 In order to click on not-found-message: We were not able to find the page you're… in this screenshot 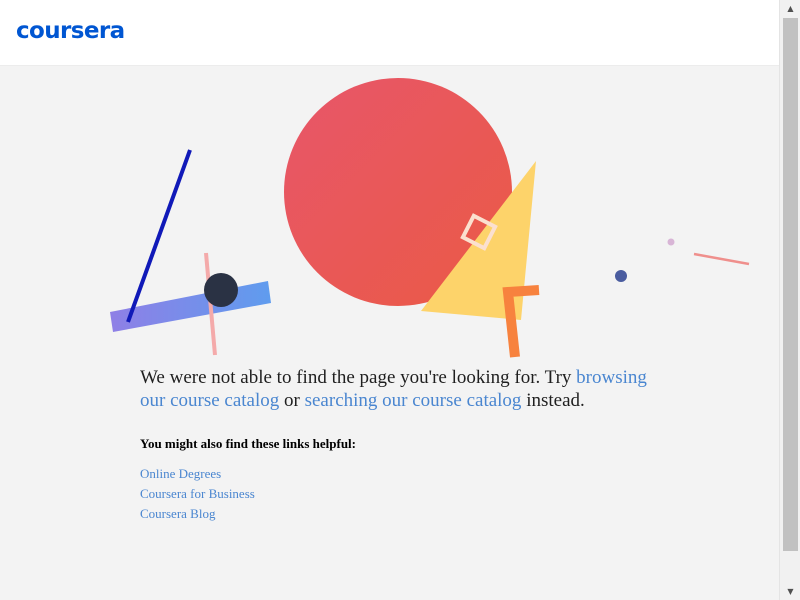, I will do `click(400, 389)`.